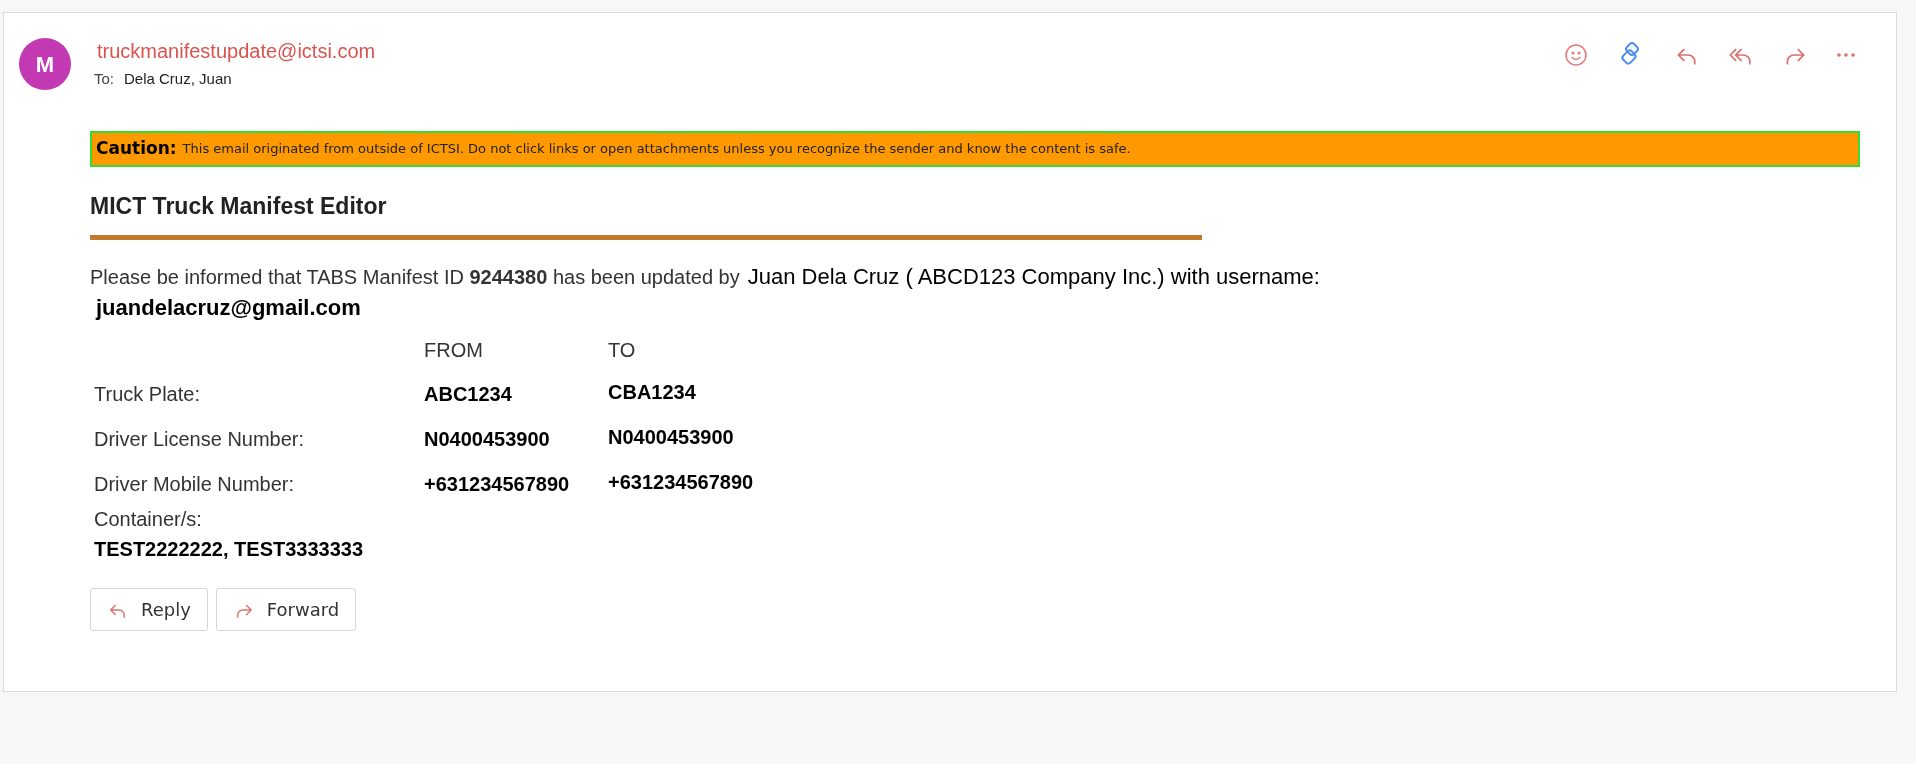  I want to click on caution-text: This email originated from outside of ICTSI. Do not click links or open attachments unless you recognize the sender and know the content is safe., so click(656, 148).